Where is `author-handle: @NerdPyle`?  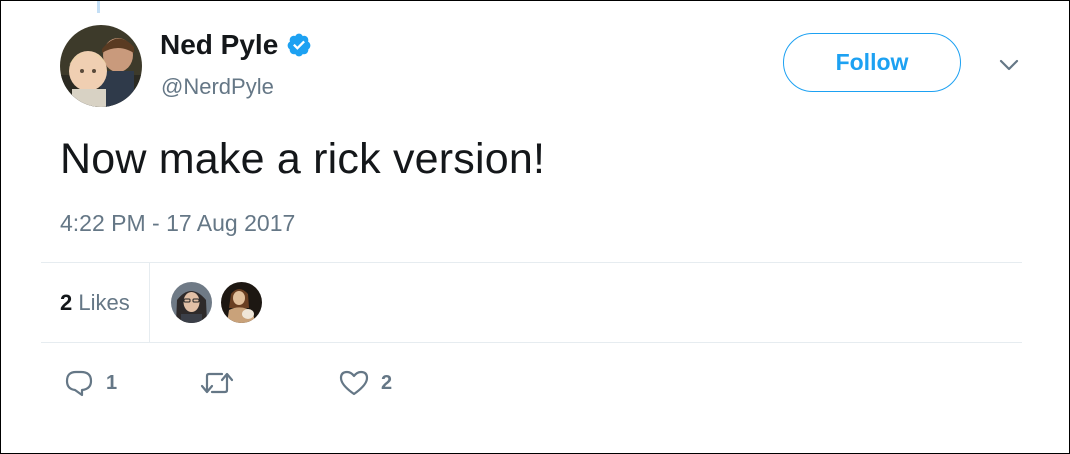
author-handle: @NerdPyle is located at coordinates (217, 87).